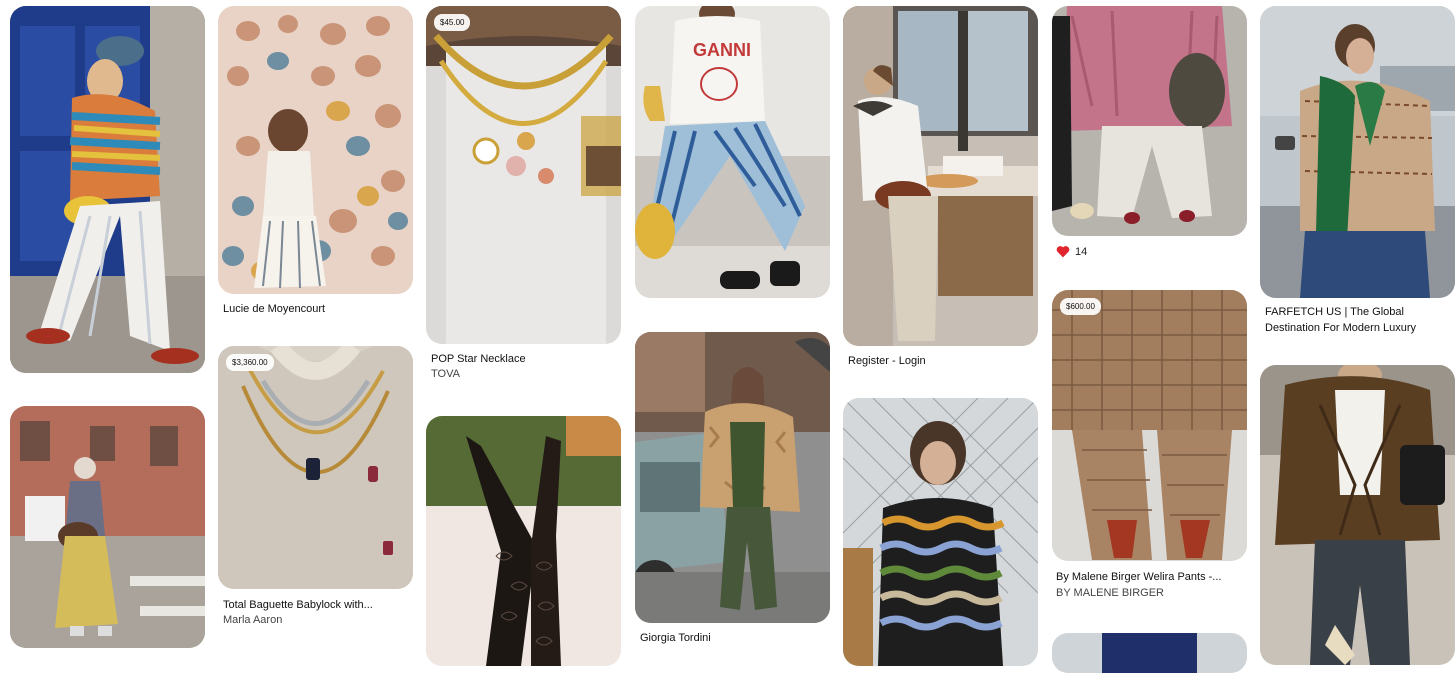 This screenshot has width=1456, height=673. Describe the element at coordinates (445, 374) in the screenshot. I see `pin-subtitle: TOVA` at that location.